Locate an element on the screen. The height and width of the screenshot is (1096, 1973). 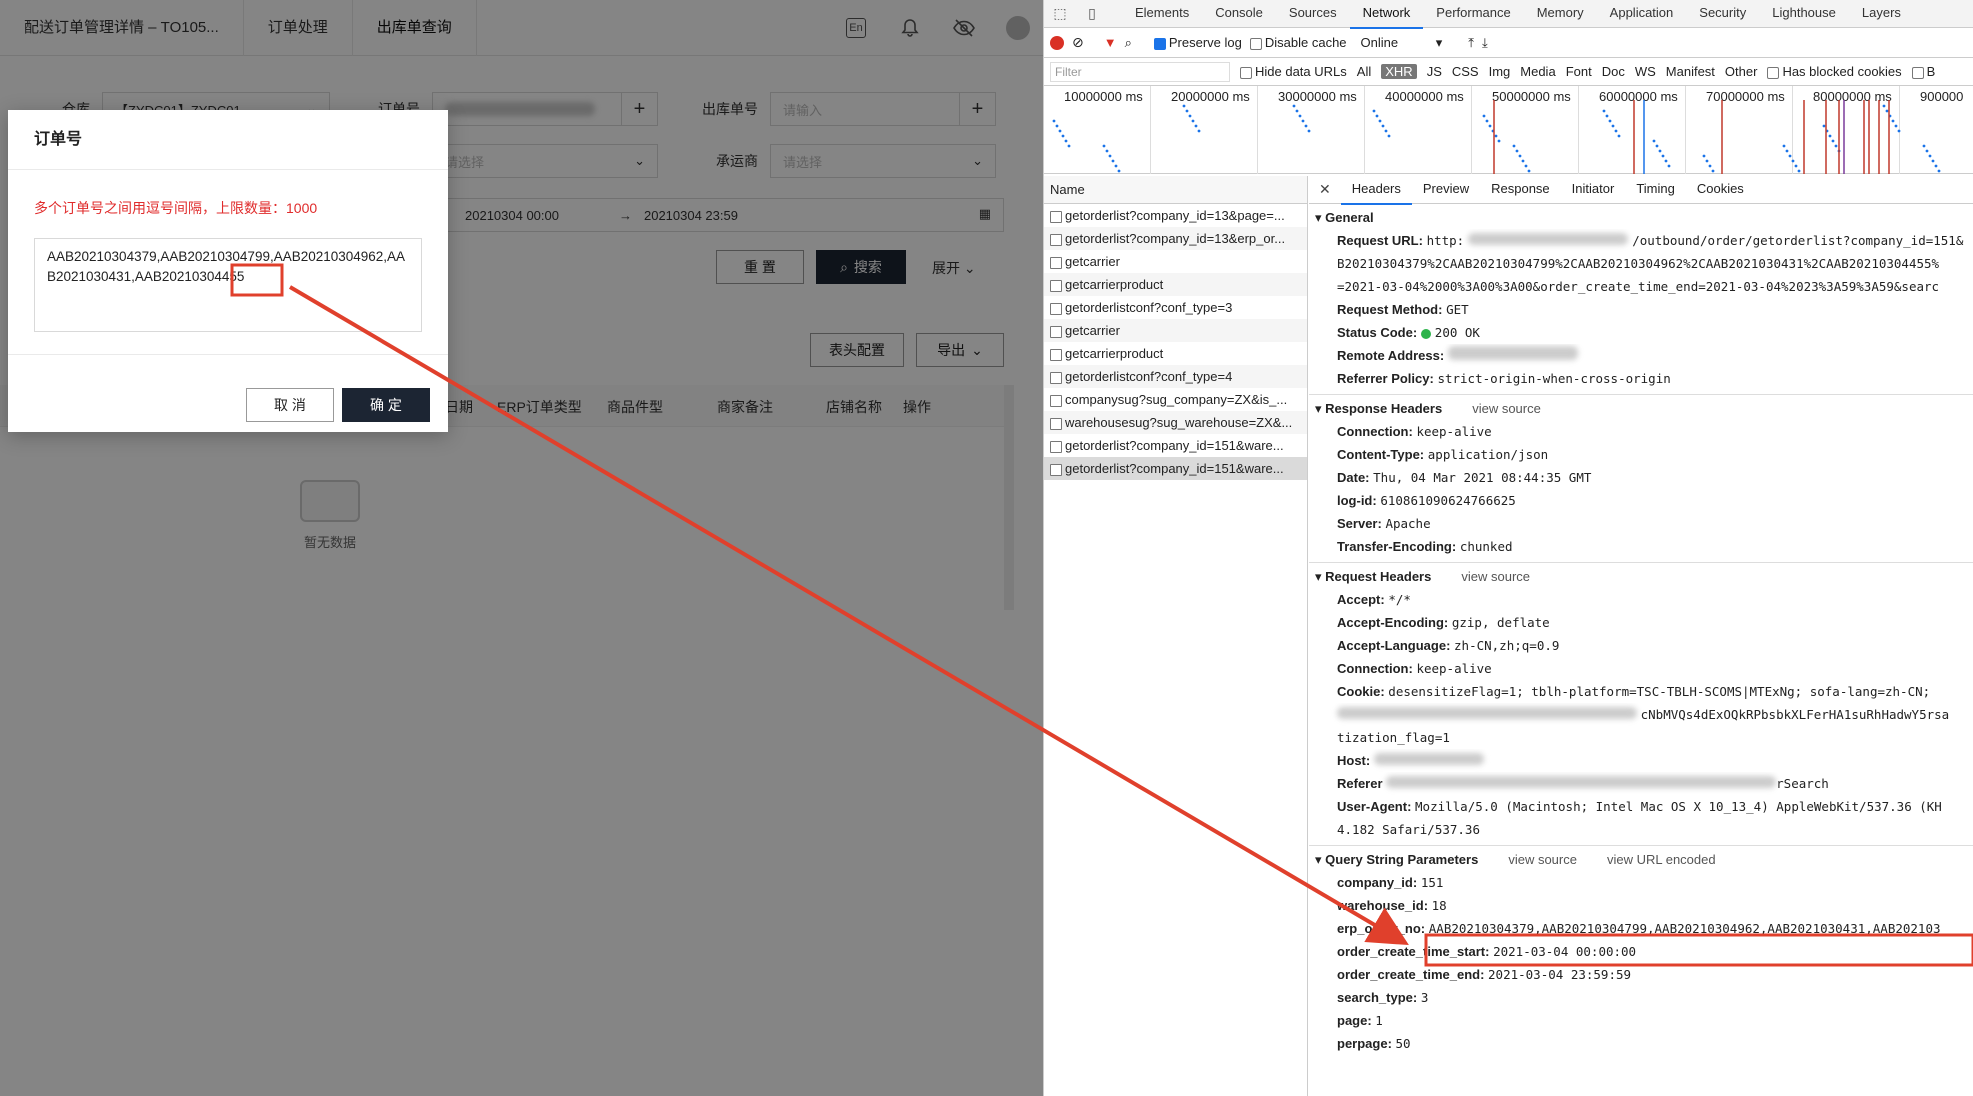
filter-type-js: JS is located at coordinates (1434, 71).